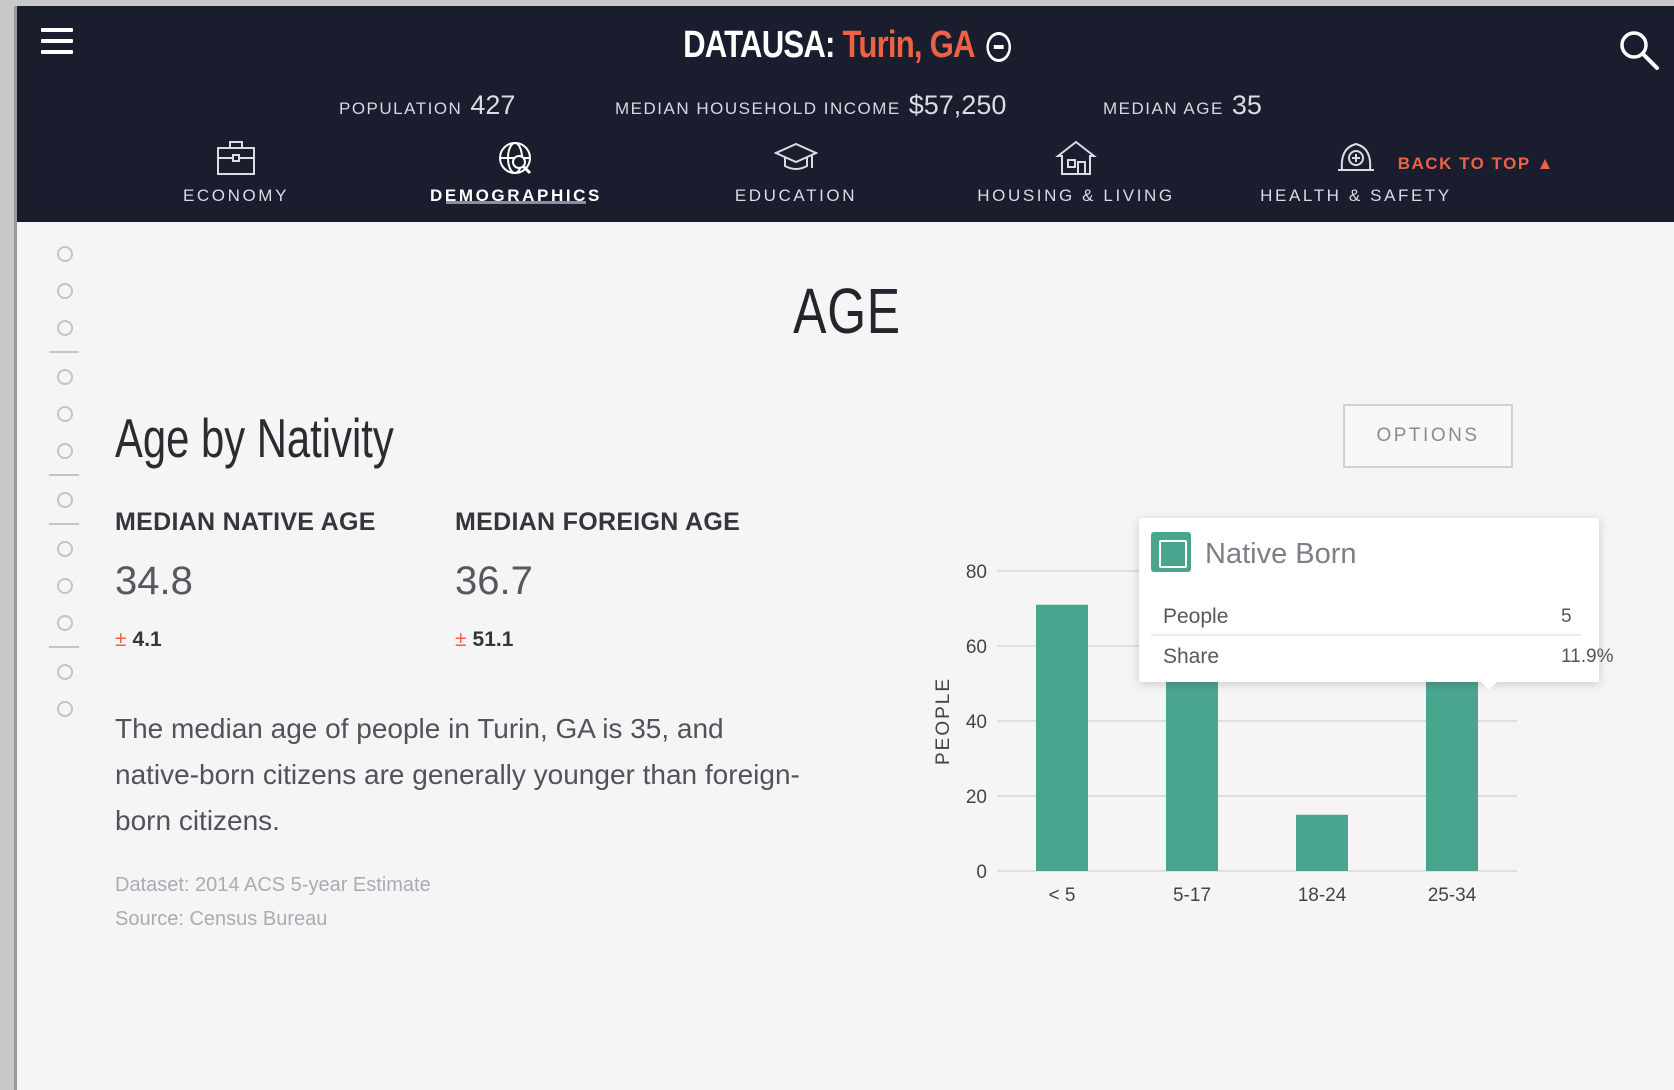 The image size is (1674, 1090). I want to click on tooltip-row-people: People 5, so click(1366, 617).